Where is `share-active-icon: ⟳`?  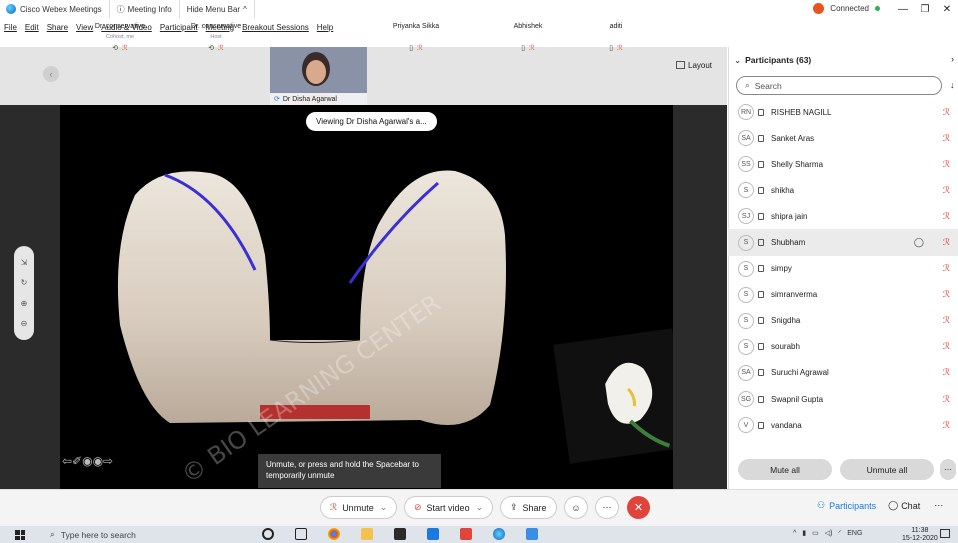 share-active-icon: ⟳ is located at coordinates (277, 99).